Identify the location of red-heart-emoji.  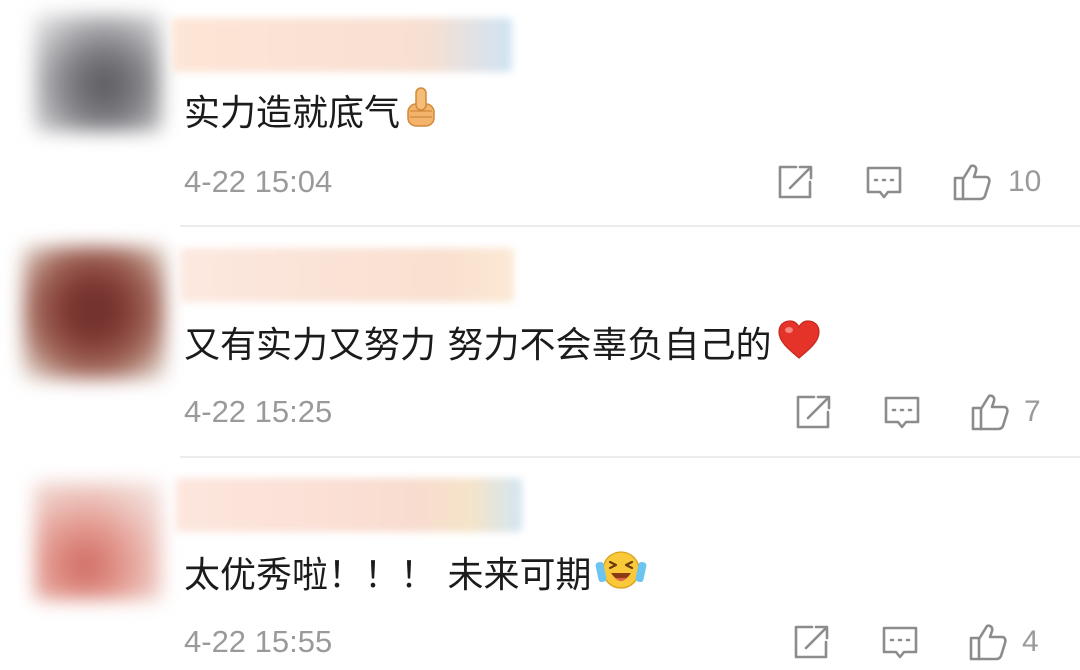
(799, 345).